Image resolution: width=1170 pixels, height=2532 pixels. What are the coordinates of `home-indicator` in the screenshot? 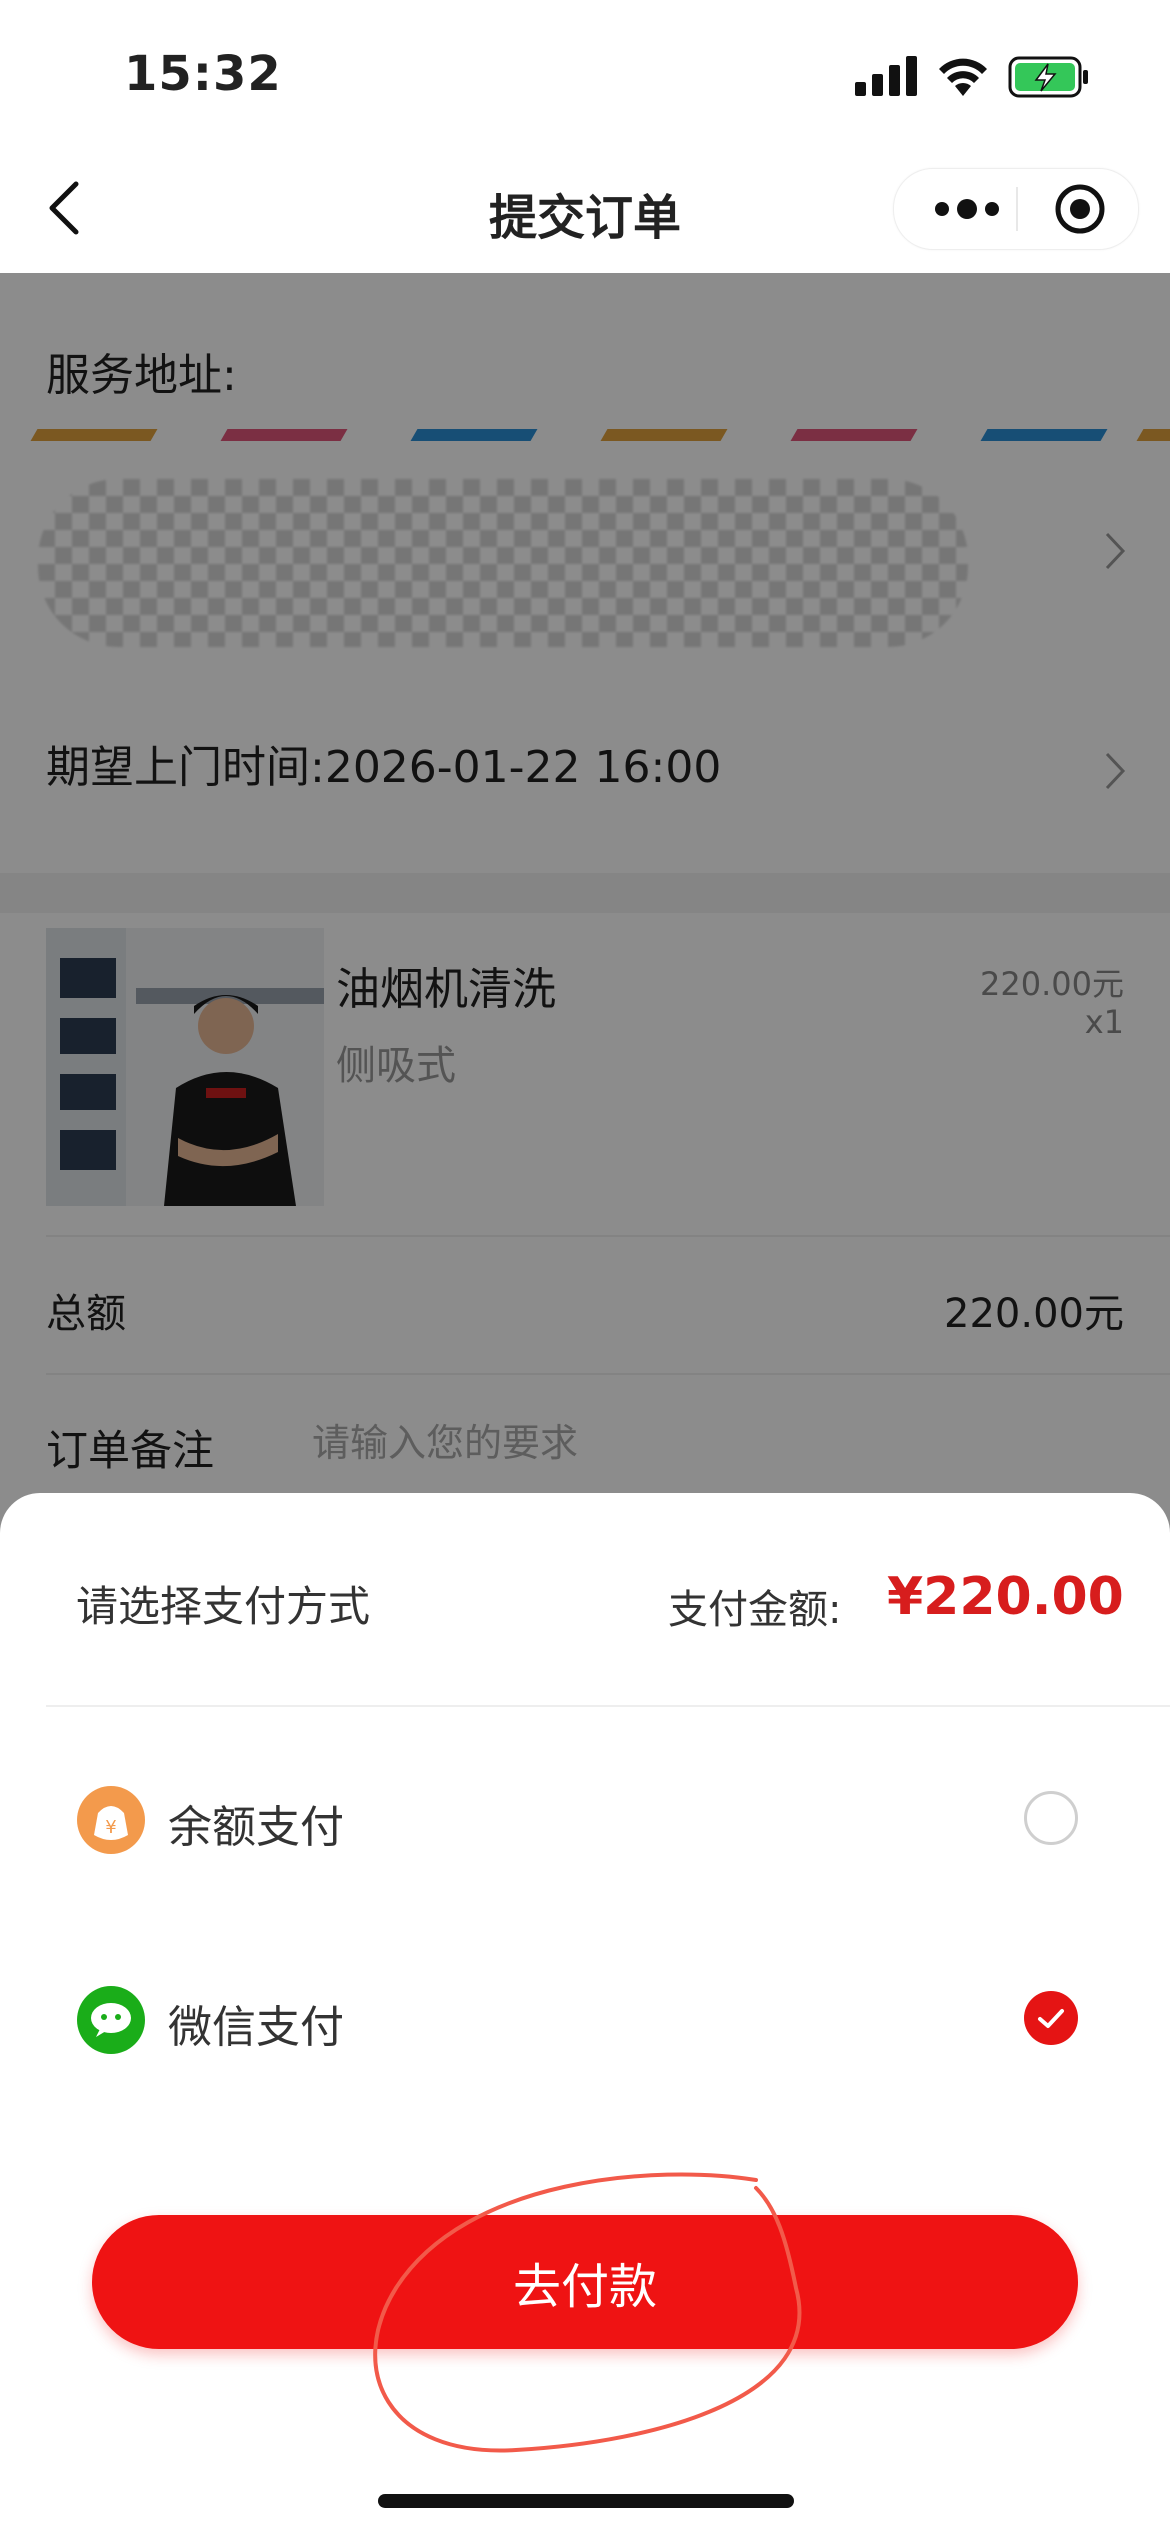 It's located at (586, 2501).